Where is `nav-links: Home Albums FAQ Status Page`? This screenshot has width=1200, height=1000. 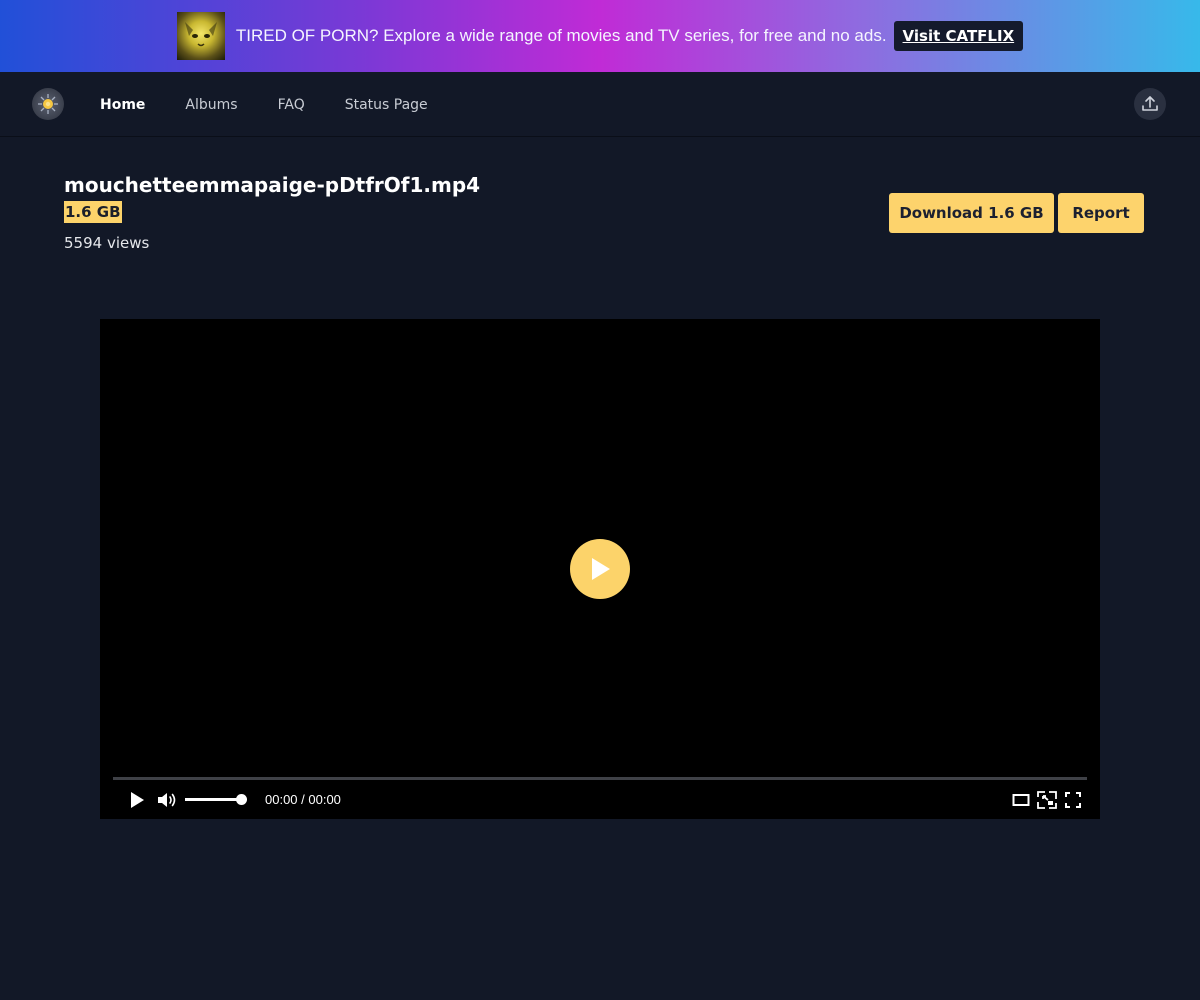
nav-links: Home Albums FAQ Status Page is located at coordinates (284, 104).